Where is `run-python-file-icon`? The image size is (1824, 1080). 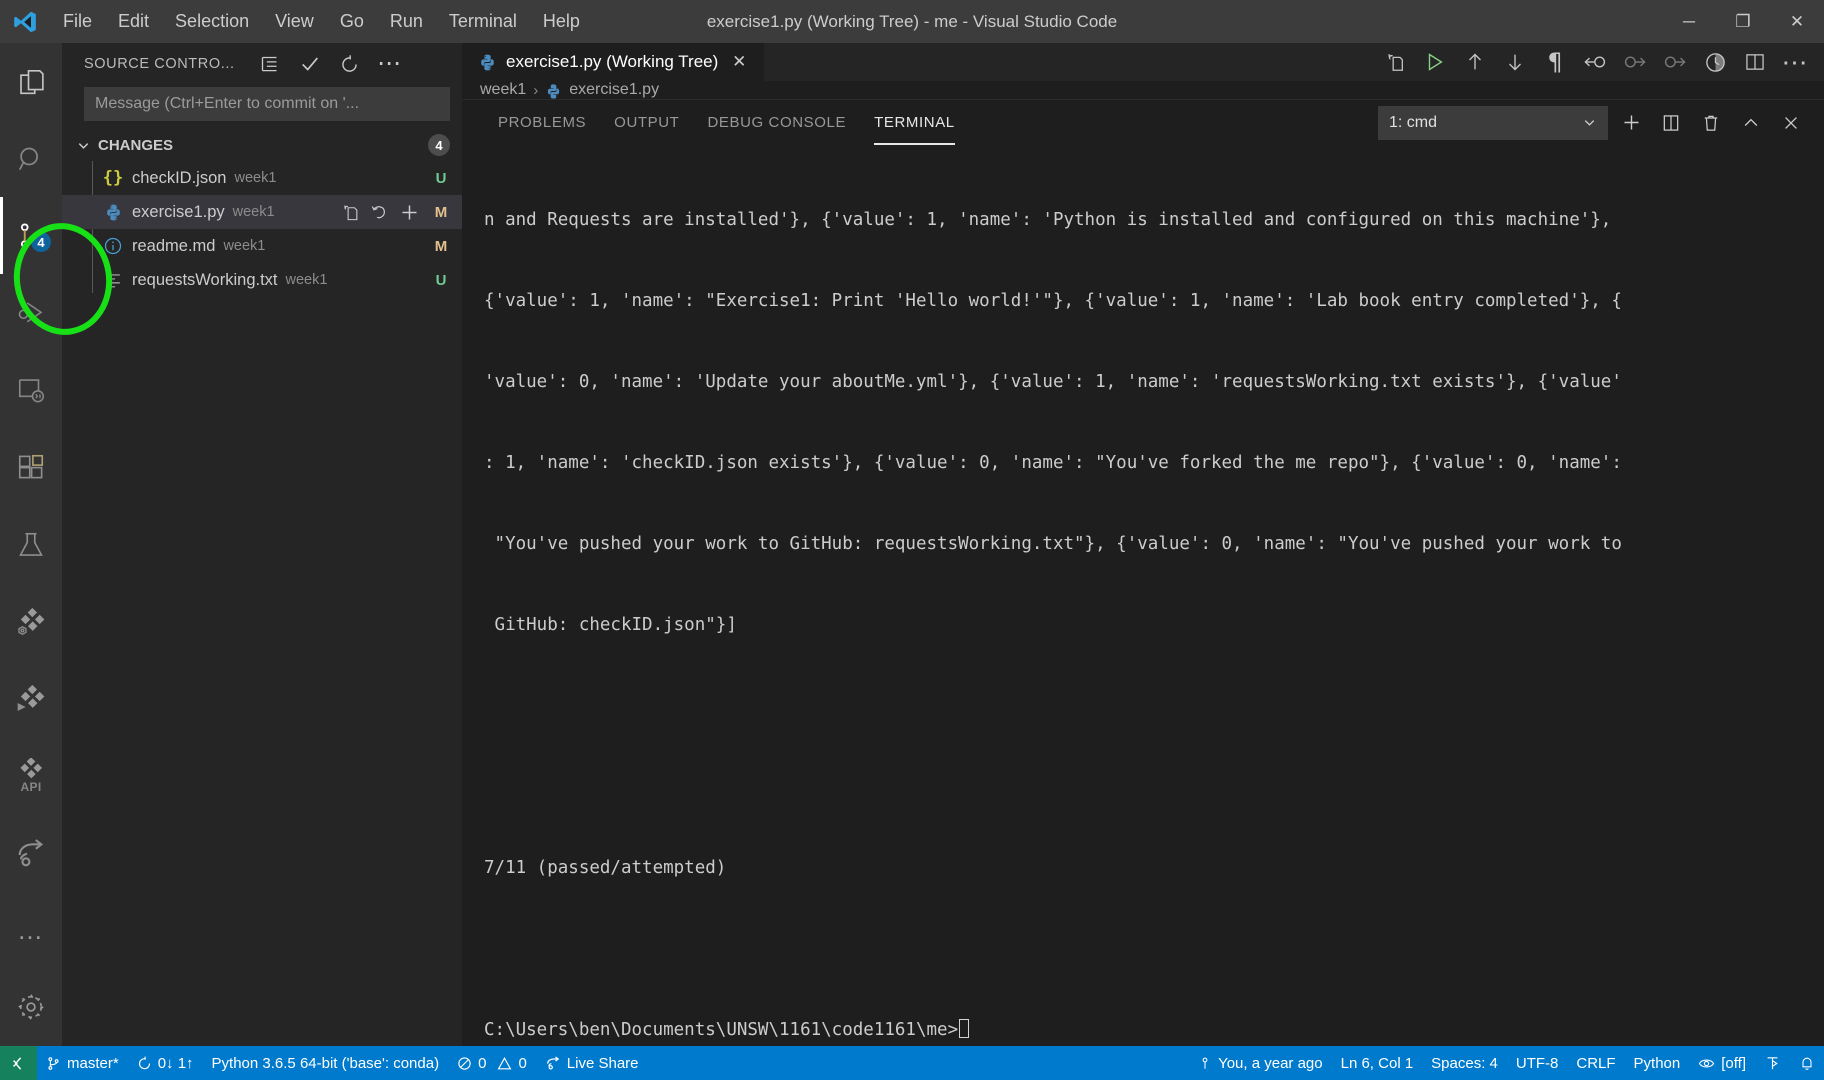 run-python-file-icon is located at coordinates (1435, 62).